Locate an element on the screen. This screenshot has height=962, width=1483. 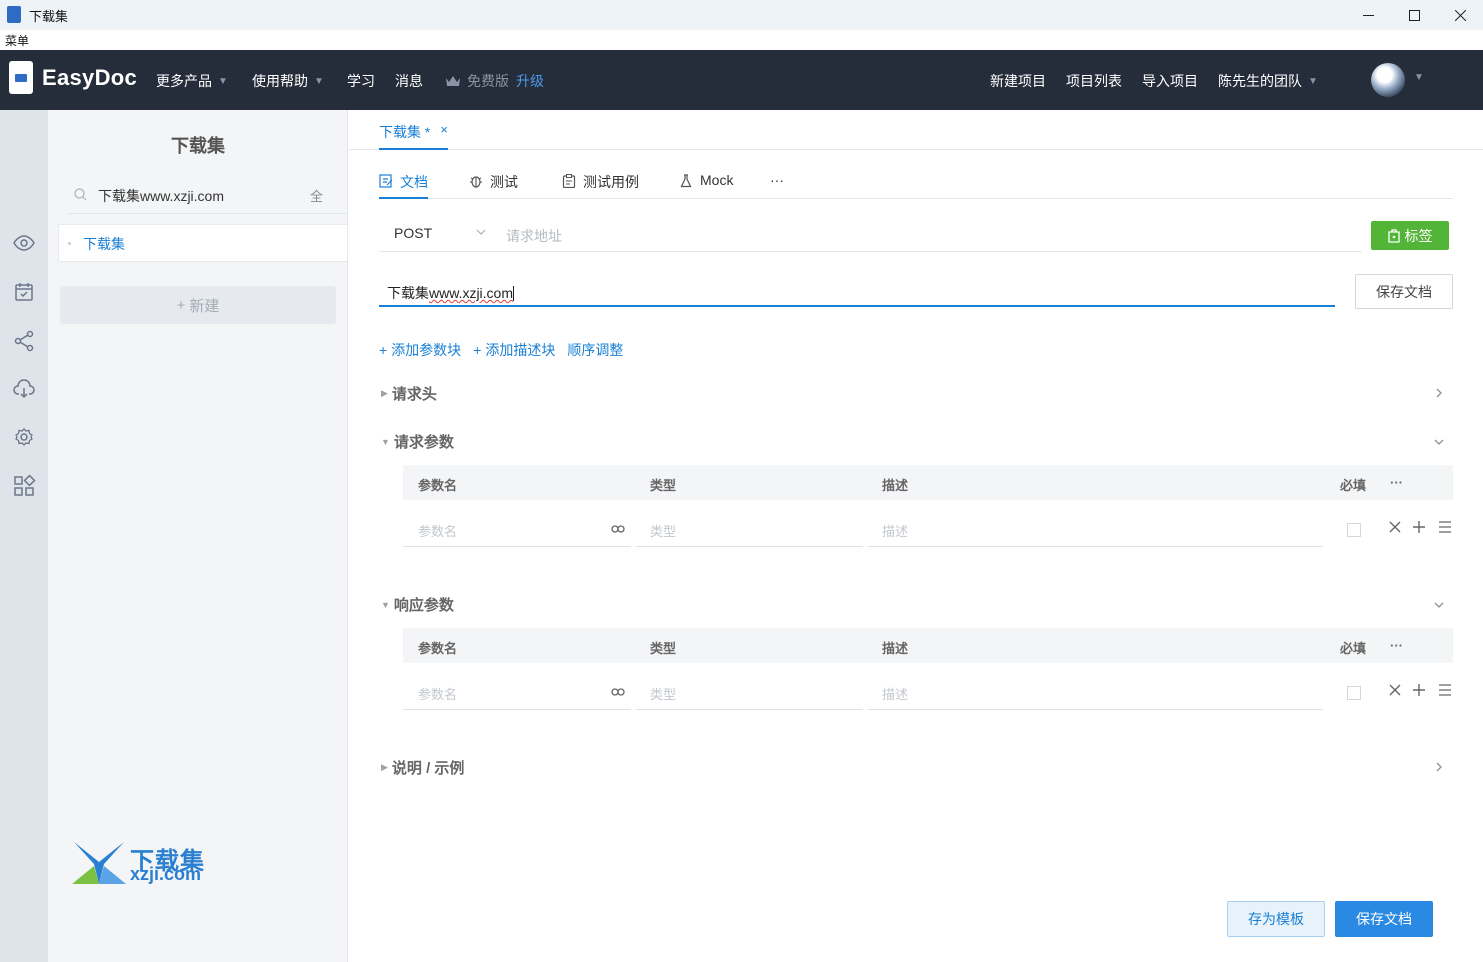
calendar-icon is located at coordinates (24, 292).